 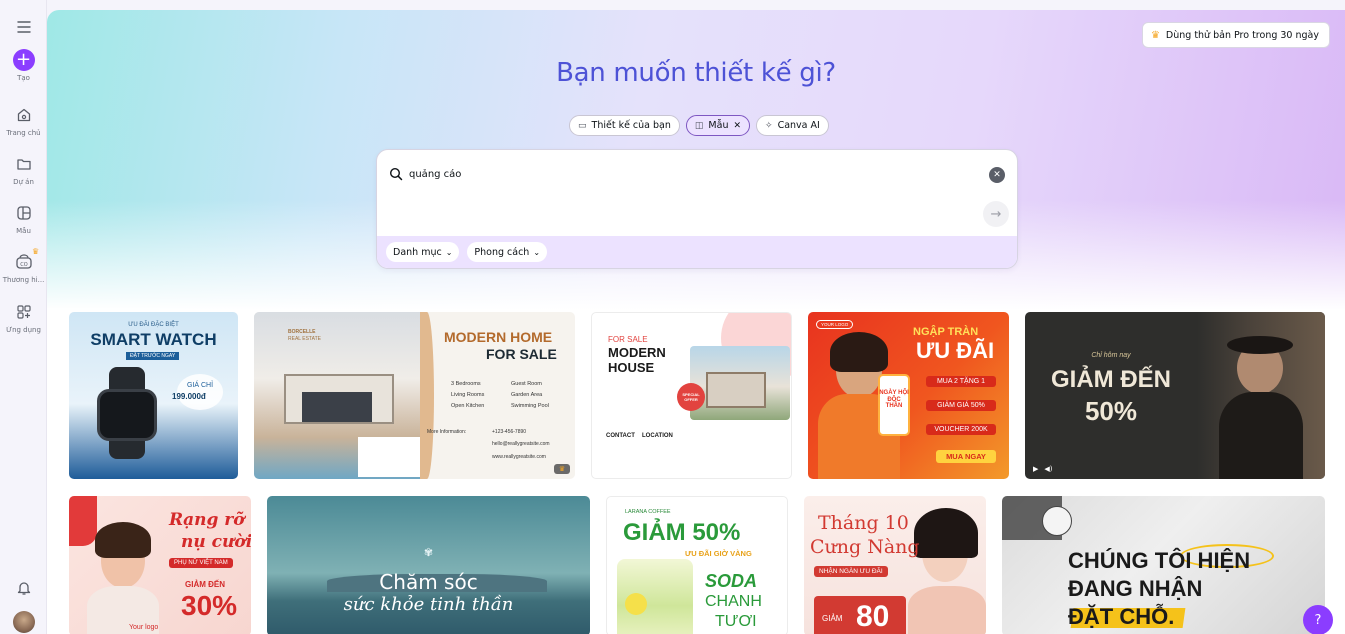 What do you see at coordinates (731, 581) in the screenshot?
I see `template-text: SODA` at bounding box center [731, 581].